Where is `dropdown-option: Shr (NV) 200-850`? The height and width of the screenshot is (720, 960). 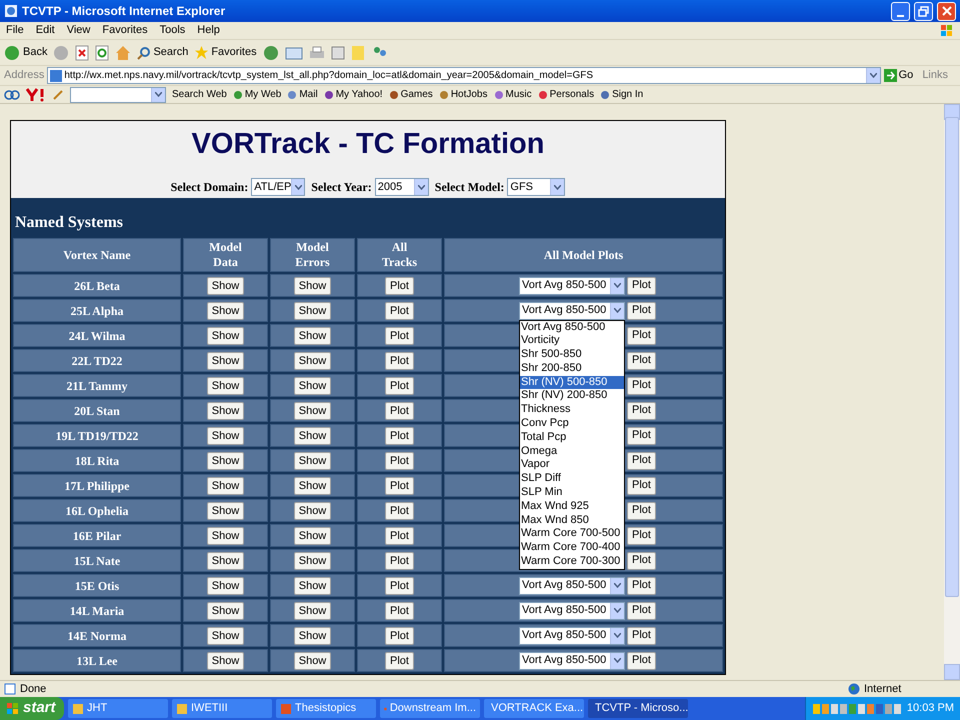
dropdown-option: Shr (NV) 200-850 is located at coordinates (572, 396).